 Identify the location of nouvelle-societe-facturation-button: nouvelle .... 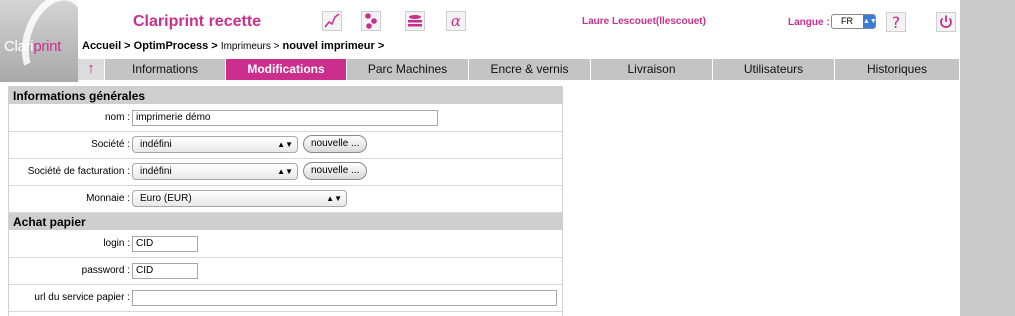
(335, 171).